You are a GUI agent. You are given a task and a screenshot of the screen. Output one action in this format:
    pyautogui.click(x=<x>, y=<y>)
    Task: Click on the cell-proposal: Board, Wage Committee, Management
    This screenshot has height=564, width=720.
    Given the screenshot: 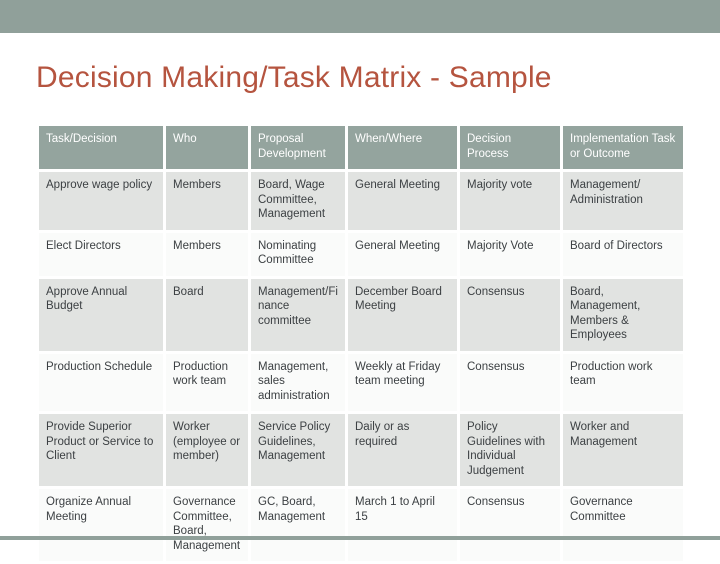 What is the action you would take?
    pyautogui.click(x=298, y=201)
    